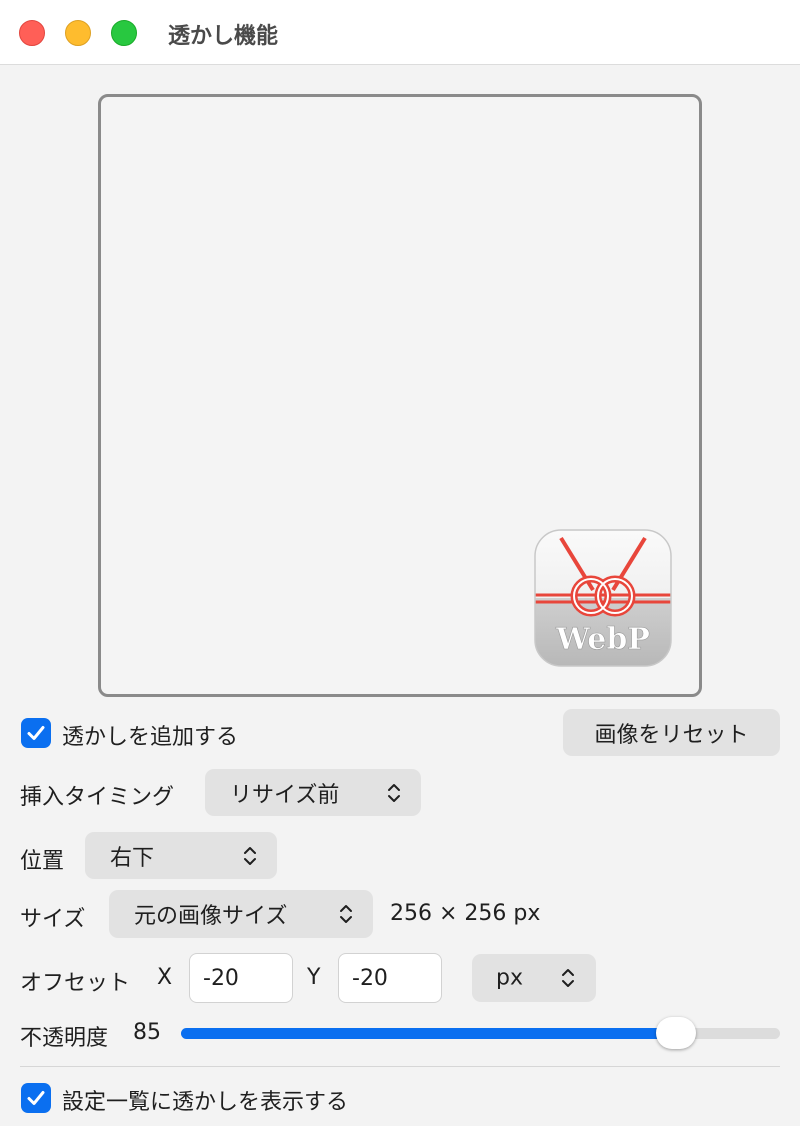  I want to click on reset-image-button: 画像をリセット, so click(671, 732).